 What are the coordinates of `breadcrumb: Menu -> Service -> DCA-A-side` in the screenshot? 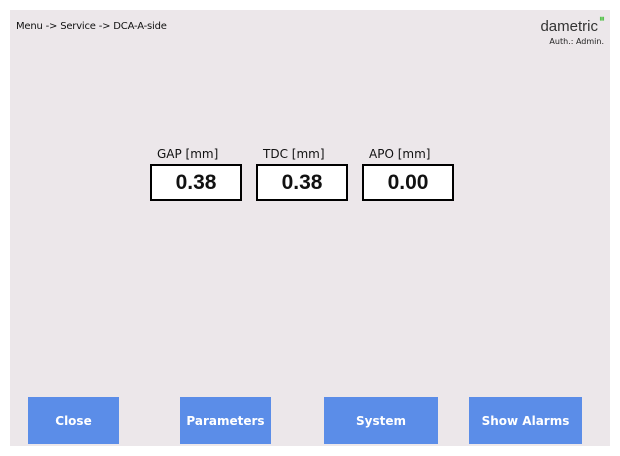 It's located at (91, 26).